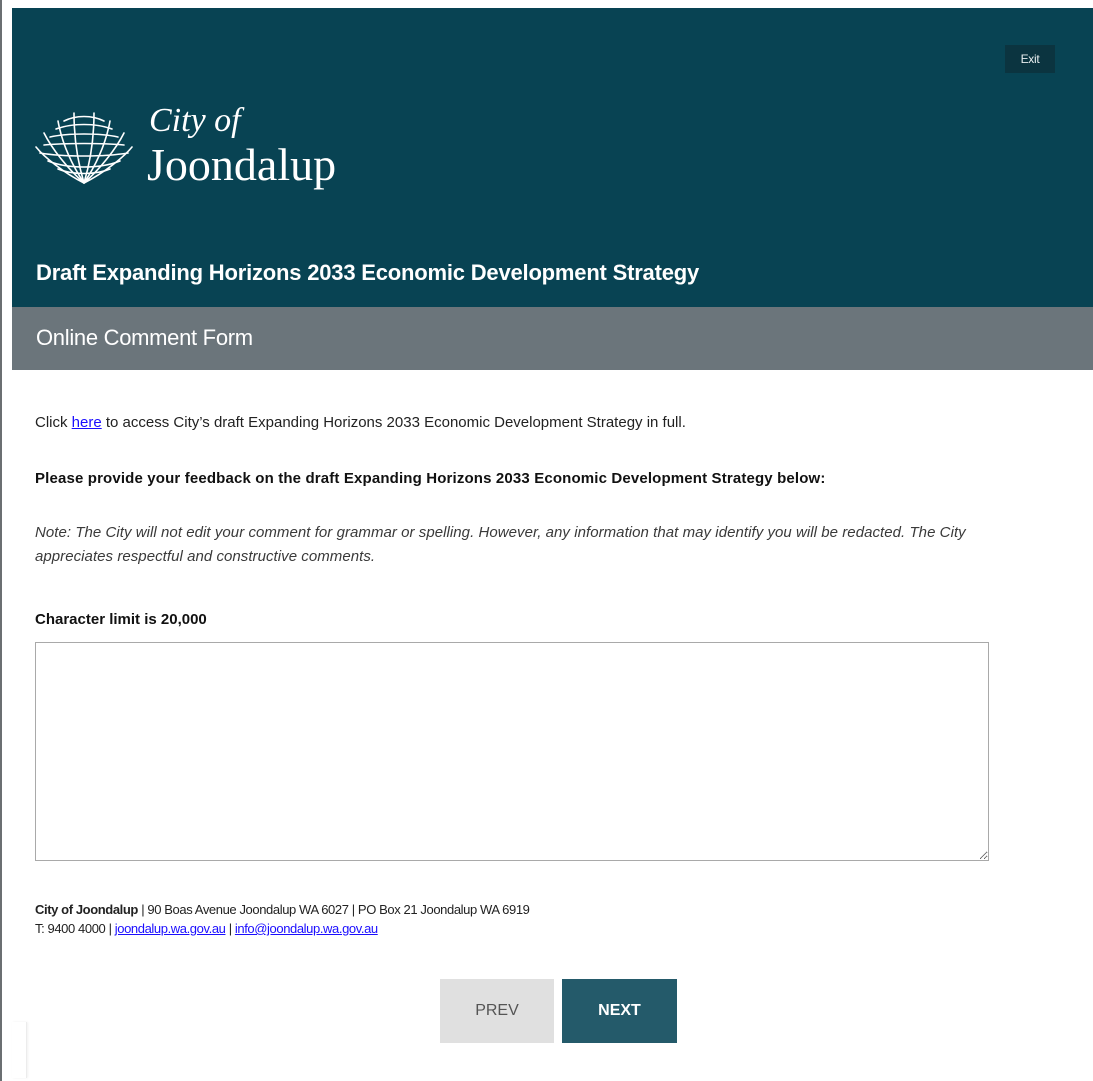 The width and height of the screenshot is (1093, 1081). Describe the element at coordinates (195, 120) in the screenshot. I see `logo-text-city-of: City of` at that location.